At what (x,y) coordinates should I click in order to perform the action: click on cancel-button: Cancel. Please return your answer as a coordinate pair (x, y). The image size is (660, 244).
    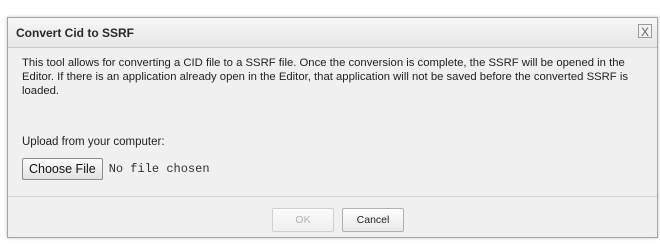
    Looking at the image, I should click on (373, 220).